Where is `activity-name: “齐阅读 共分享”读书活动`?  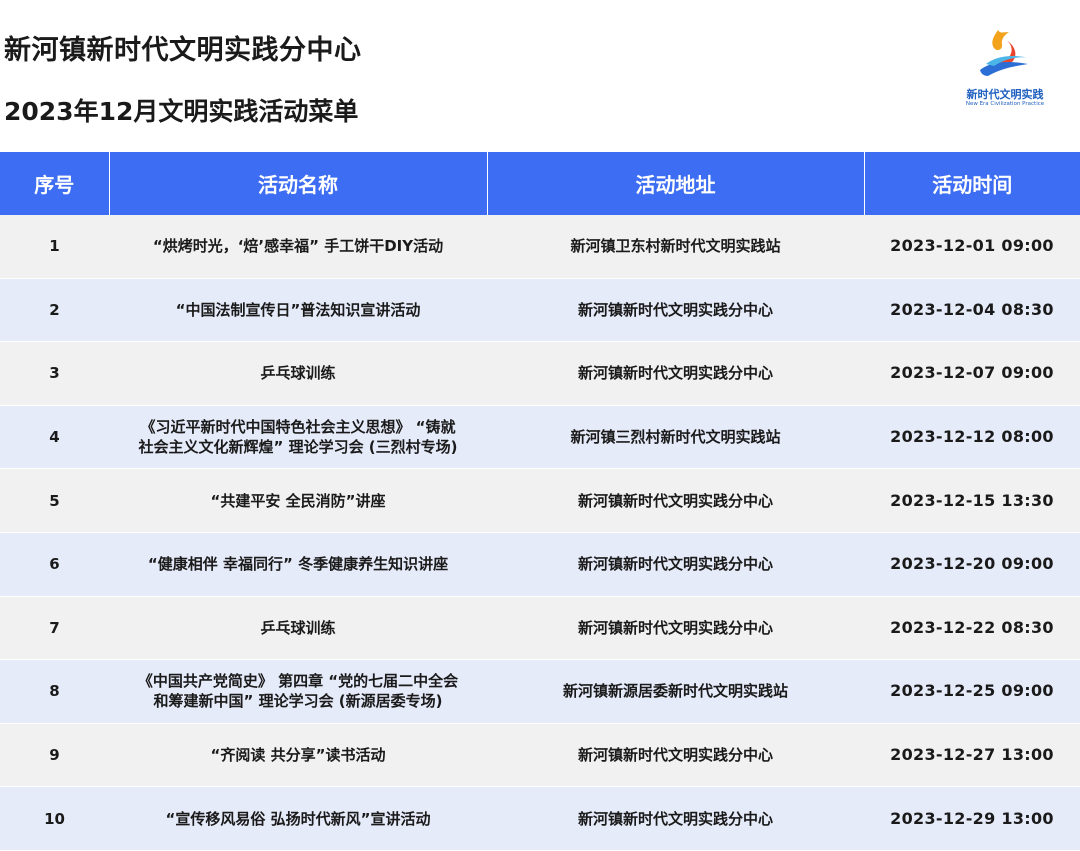 activity-name: “齐阅读 共分享”读书活动 is located at coordinates (298, 755).